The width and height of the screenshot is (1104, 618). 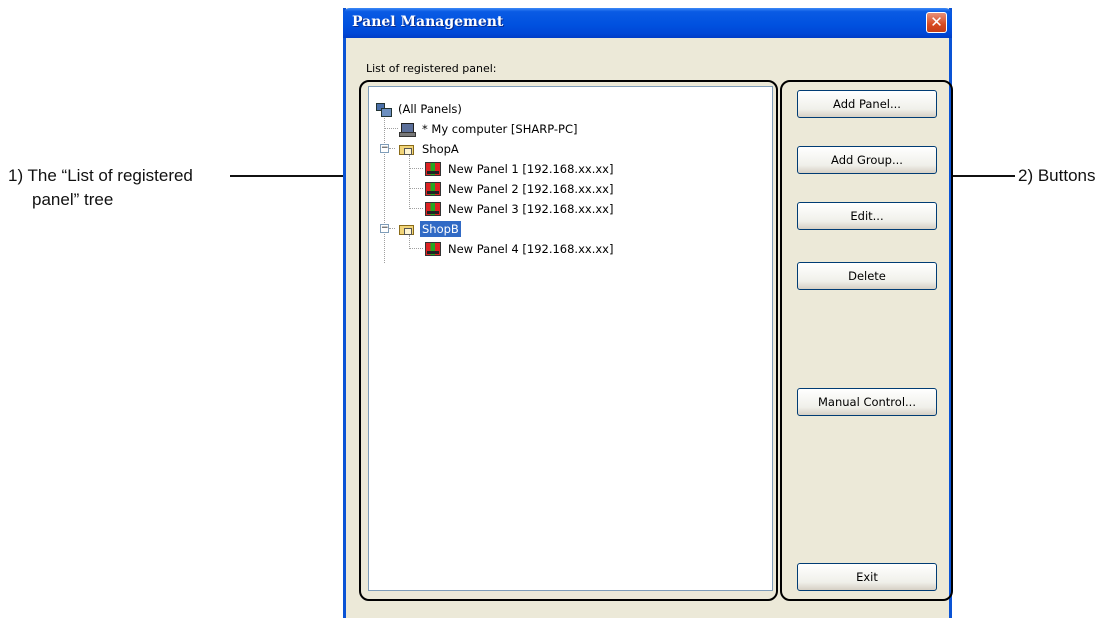 I want to click on dialog-title: Panel Management, so click(x=428, y=22).